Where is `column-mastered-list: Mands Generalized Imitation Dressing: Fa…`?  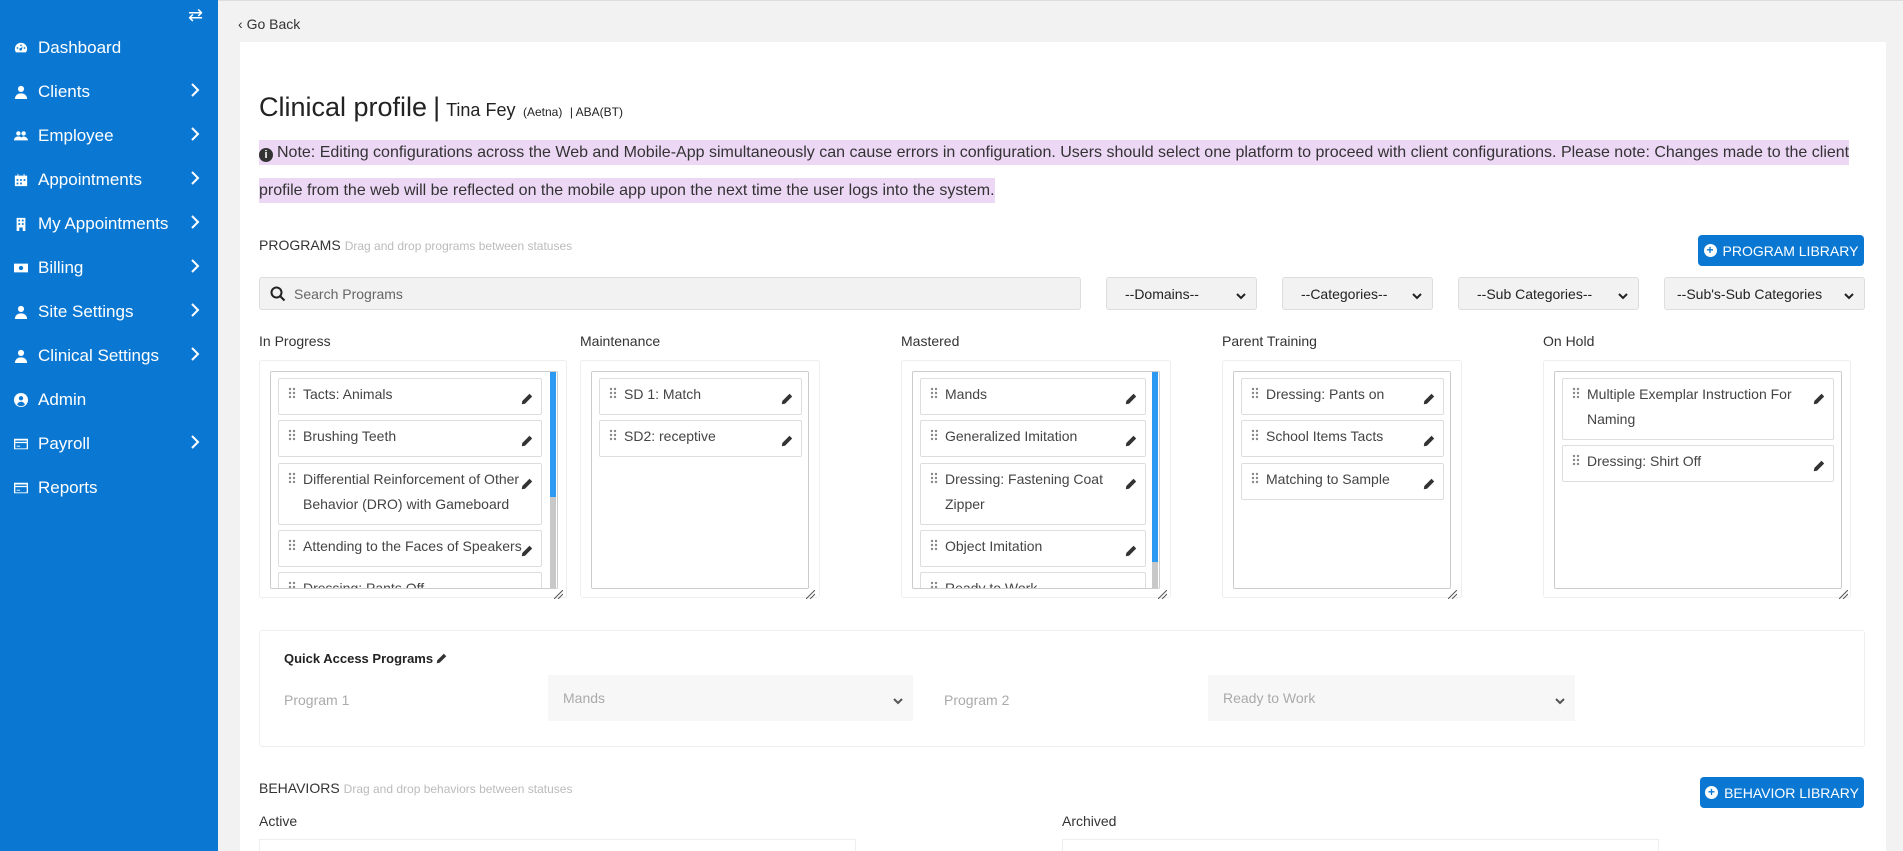
column-mastered-list: Mands Generalized Imitation Dressing: Fa… is located at coordinates (1036, 480).